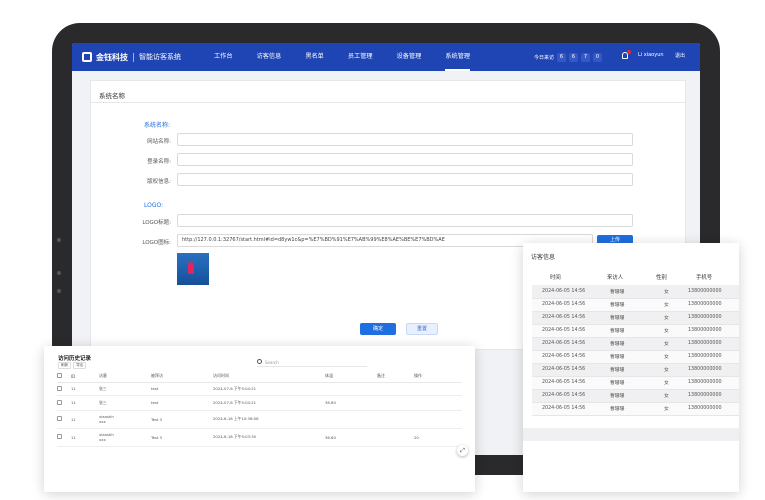  I want to click on col-id: ID, so click(85, 377).